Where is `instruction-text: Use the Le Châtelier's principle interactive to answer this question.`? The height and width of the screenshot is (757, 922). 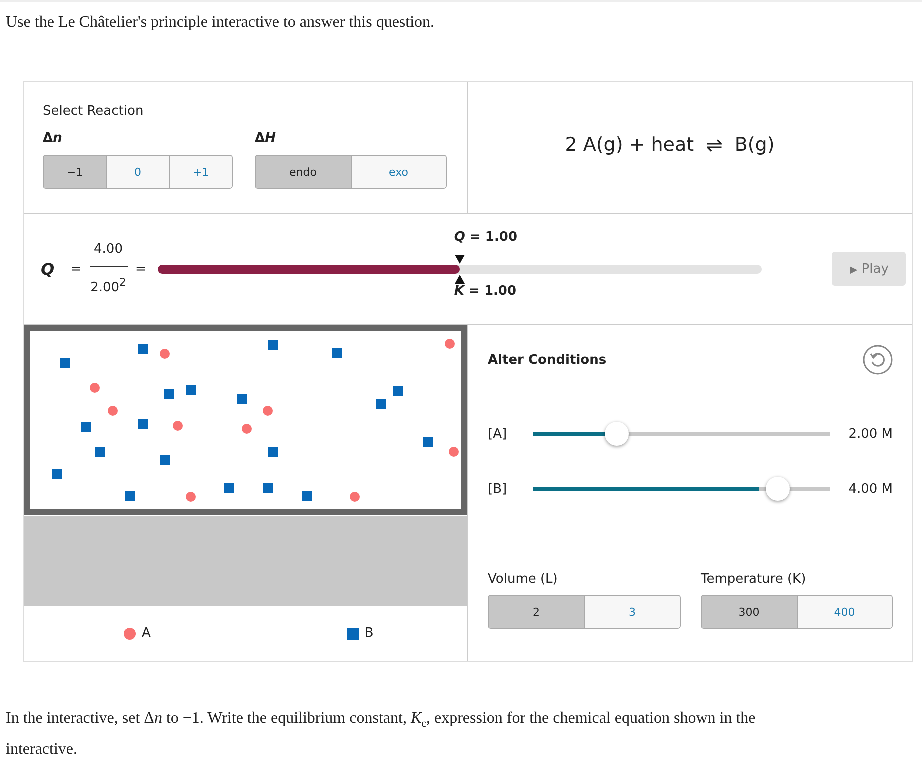 instruction-text: Use the Le Châtelier's principle interactive to answer this question. is located at coordinates (221, 23).